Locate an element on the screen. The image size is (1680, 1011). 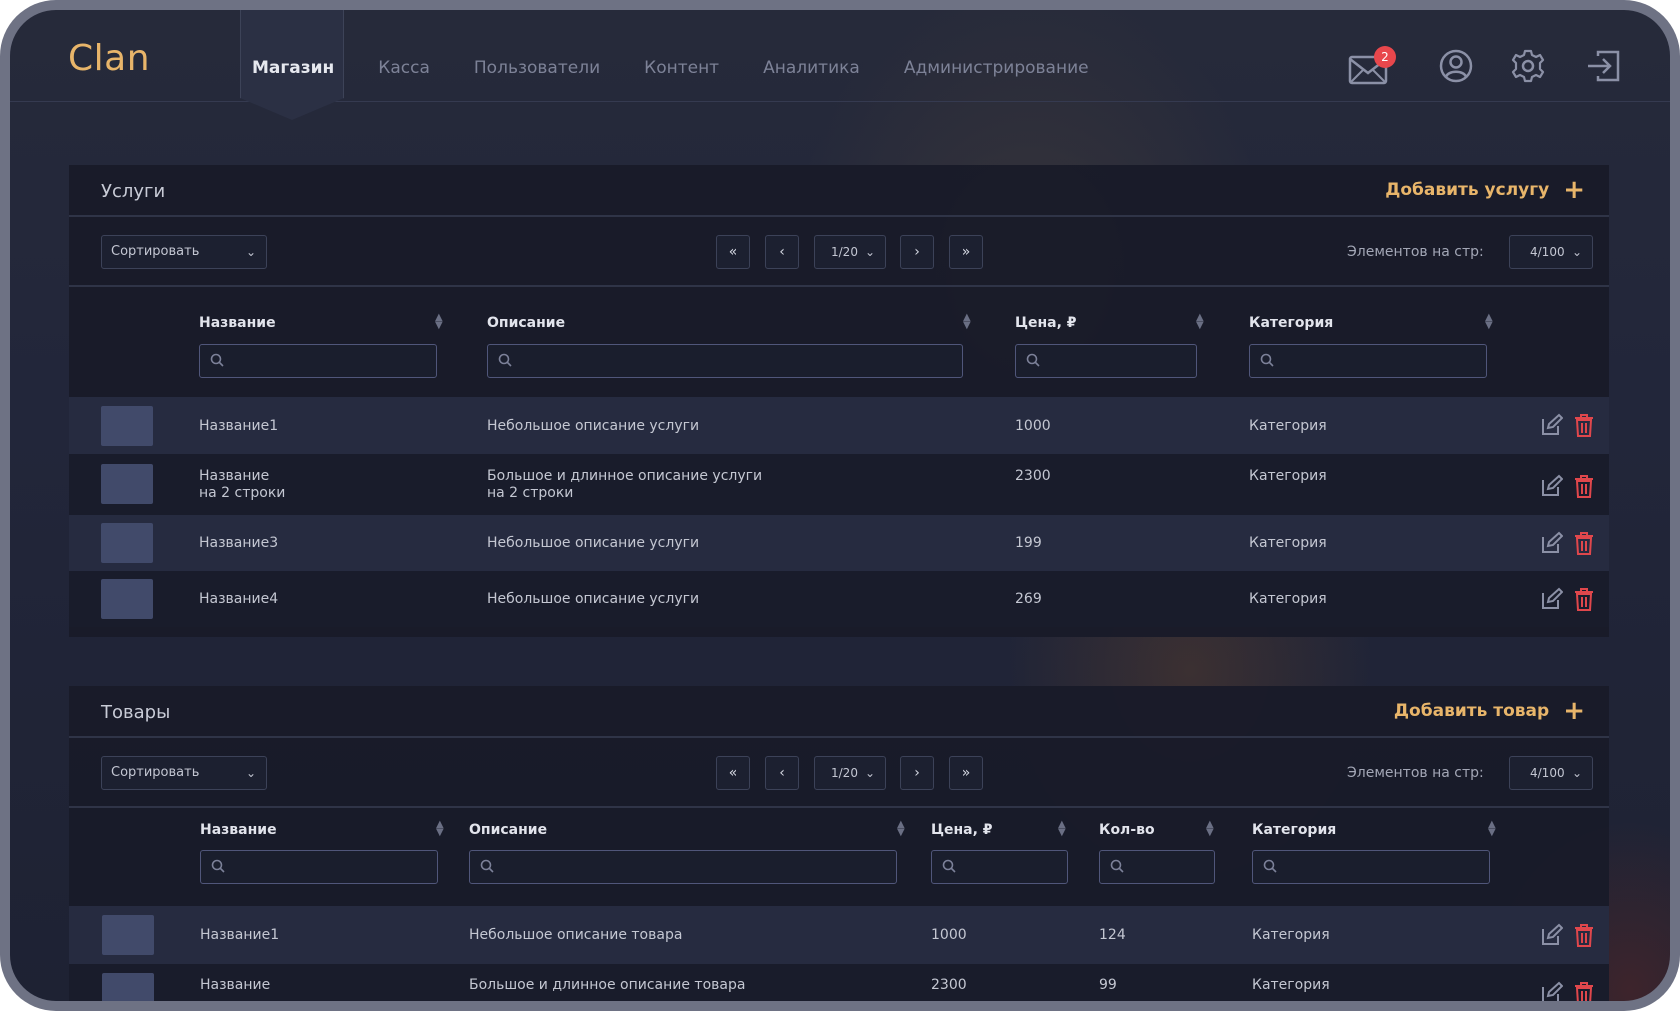
cell-name: Название3 is located at coordinates (239, 543).